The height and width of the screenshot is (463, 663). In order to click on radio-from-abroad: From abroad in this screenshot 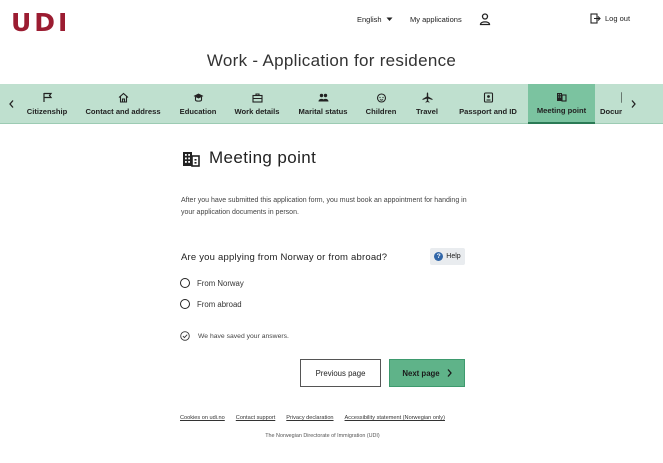, I will do `click(211, 304)`.